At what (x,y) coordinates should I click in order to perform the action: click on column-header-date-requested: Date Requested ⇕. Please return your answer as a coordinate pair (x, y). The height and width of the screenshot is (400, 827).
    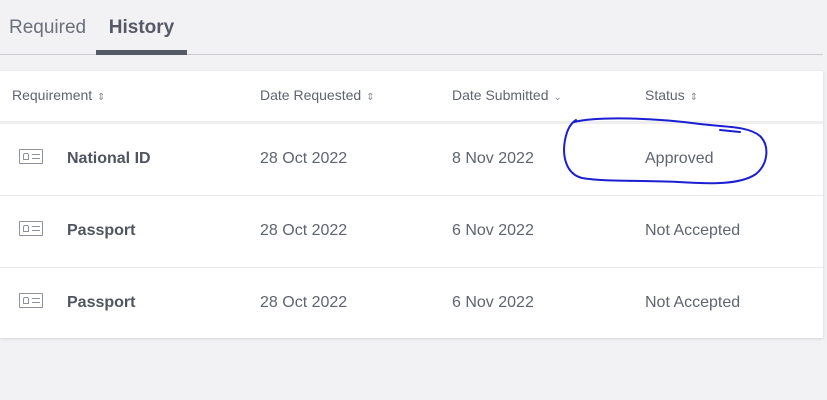
    Looking at the image, I should click on (317, 96).